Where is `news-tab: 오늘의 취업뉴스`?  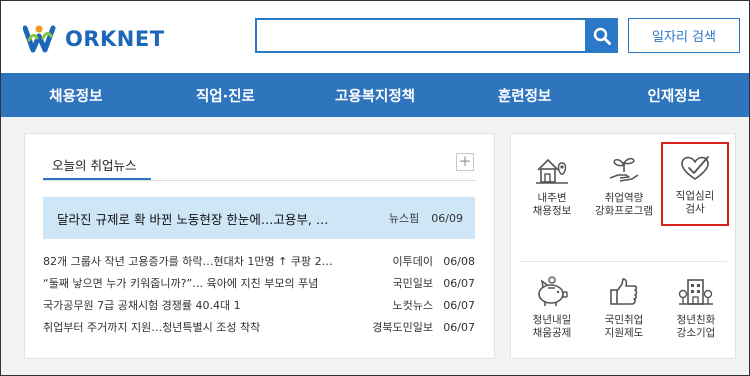
news-tab: 오늘의 취업뉴스 is located at coordinates (97, 165).